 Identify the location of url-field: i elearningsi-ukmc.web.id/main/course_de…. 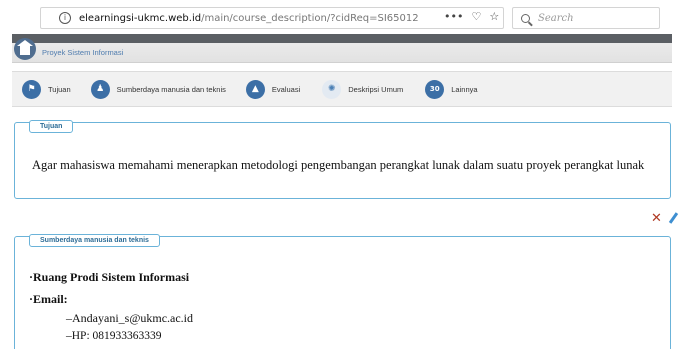
(272, 18).